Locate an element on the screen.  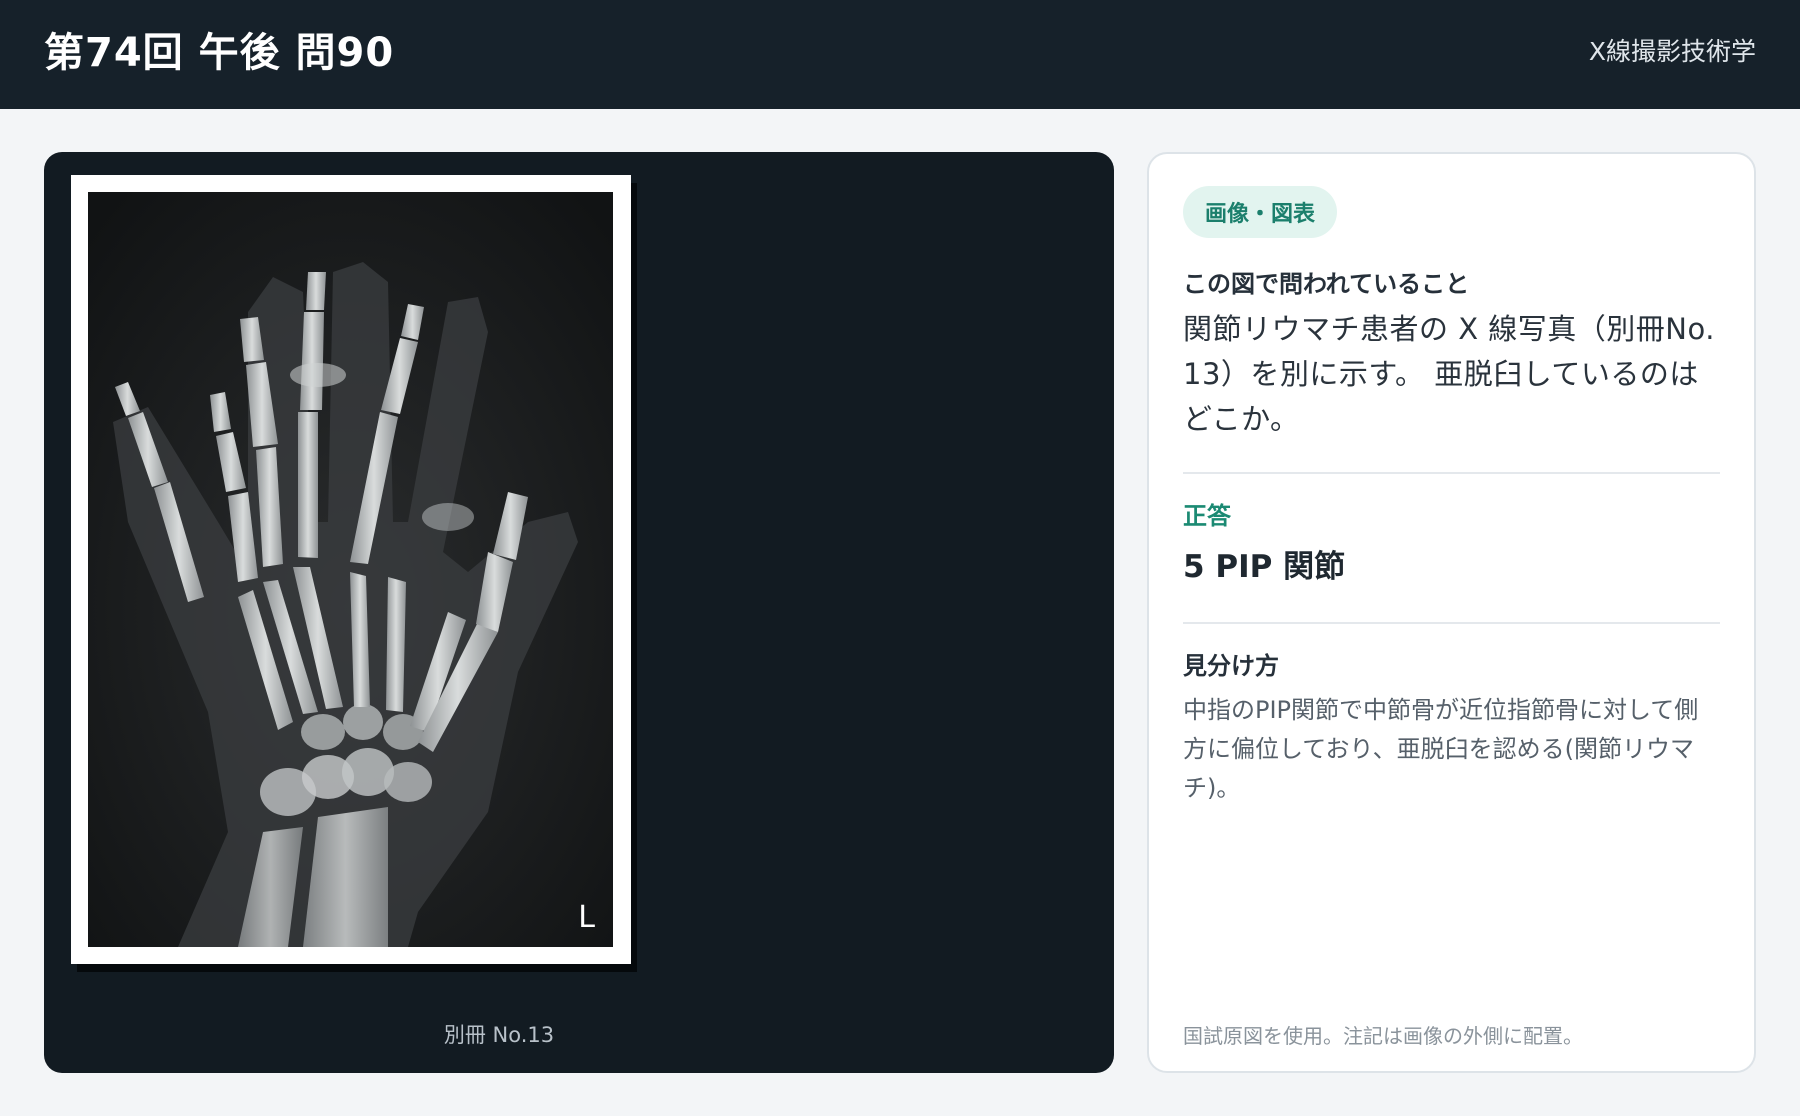
question-heading: この図で問われていること is located at coordinates (1326, 284).